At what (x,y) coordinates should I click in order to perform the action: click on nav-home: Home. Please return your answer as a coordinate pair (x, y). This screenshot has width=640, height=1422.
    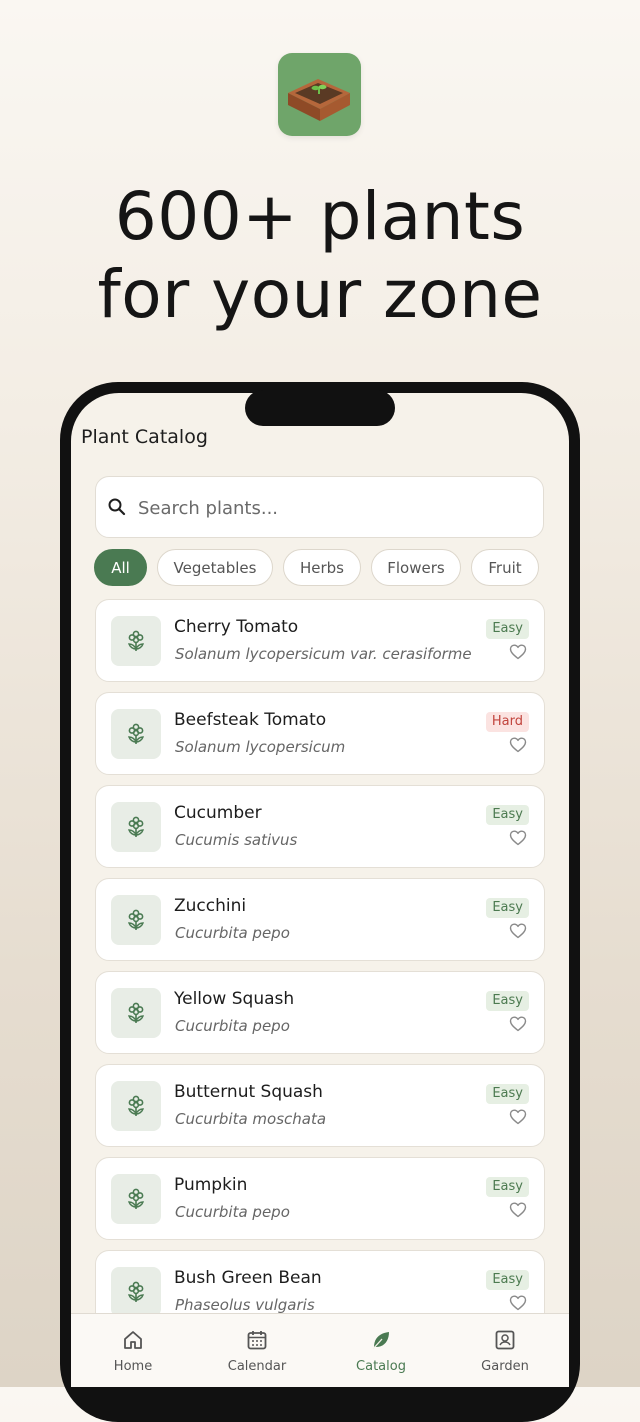
    Looking at the image, I should click on (133, 1350).